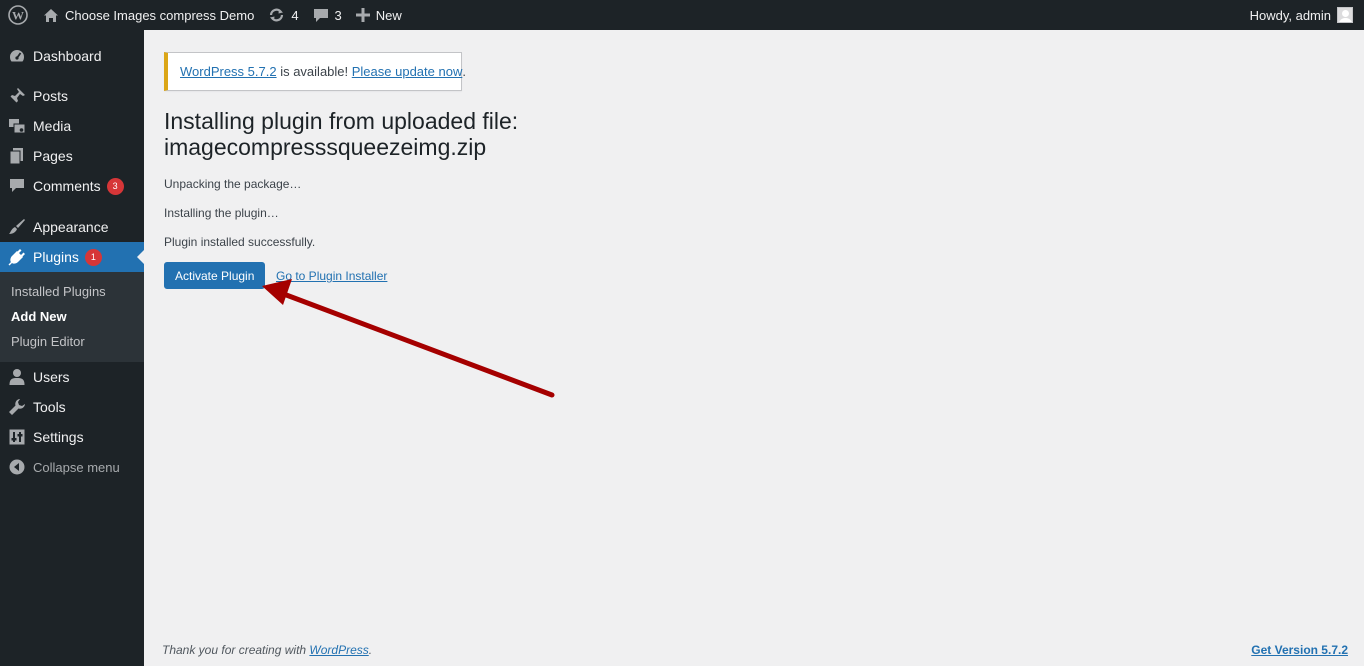  I want to click on svg-text: W, so click(18, 16).